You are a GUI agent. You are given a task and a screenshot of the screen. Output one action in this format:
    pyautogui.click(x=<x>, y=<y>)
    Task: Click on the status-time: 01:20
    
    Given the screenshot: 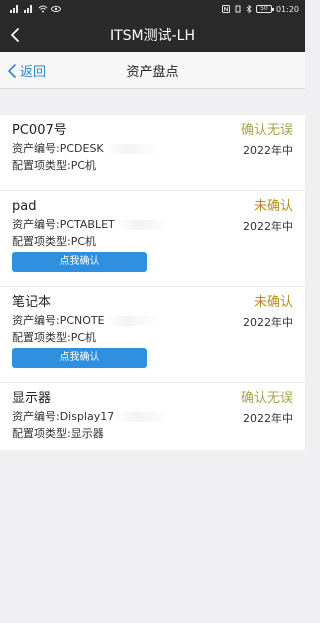 What is the action you would take?
    pyautogui.click(x=287, y=9)
    